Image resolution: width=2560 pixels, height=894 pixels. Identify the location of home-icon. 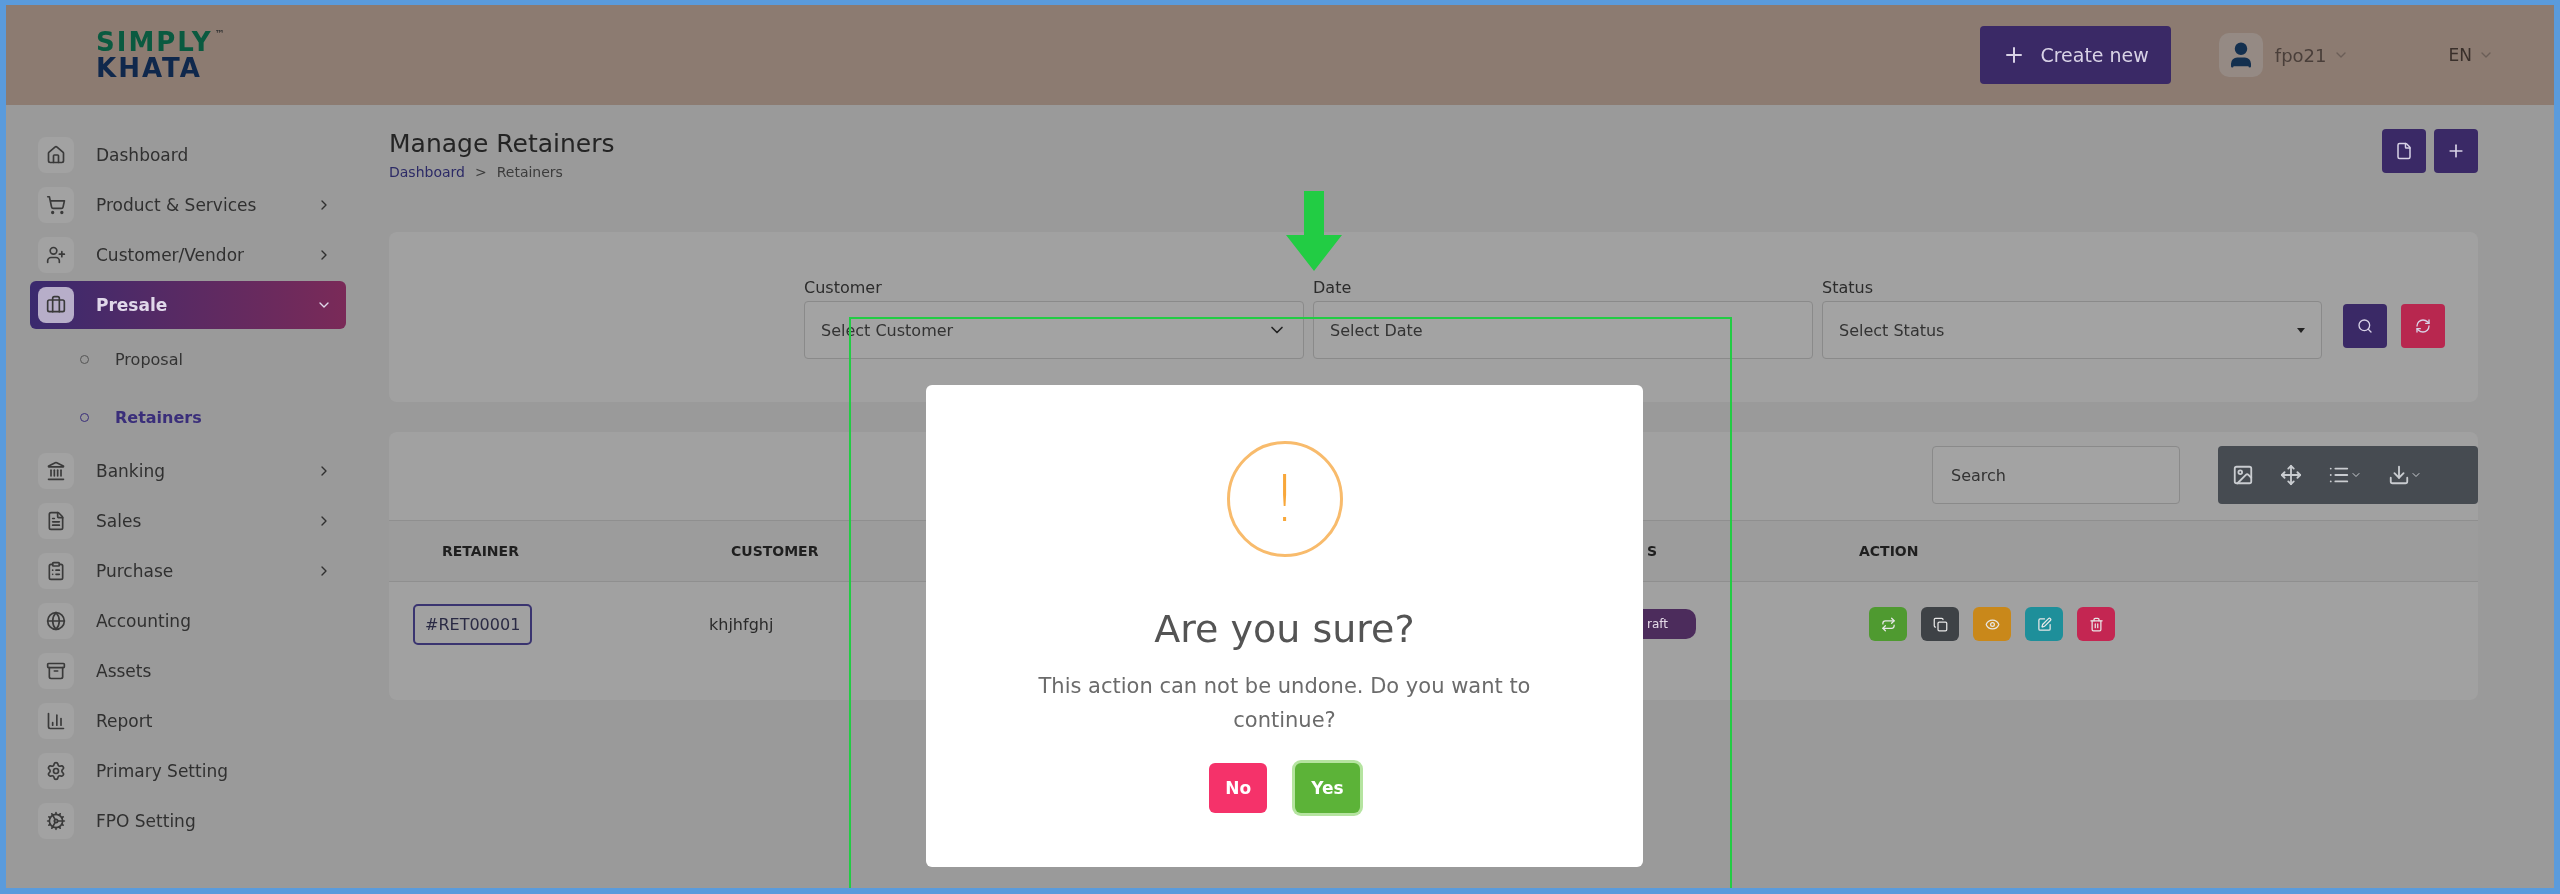
(56, 155).